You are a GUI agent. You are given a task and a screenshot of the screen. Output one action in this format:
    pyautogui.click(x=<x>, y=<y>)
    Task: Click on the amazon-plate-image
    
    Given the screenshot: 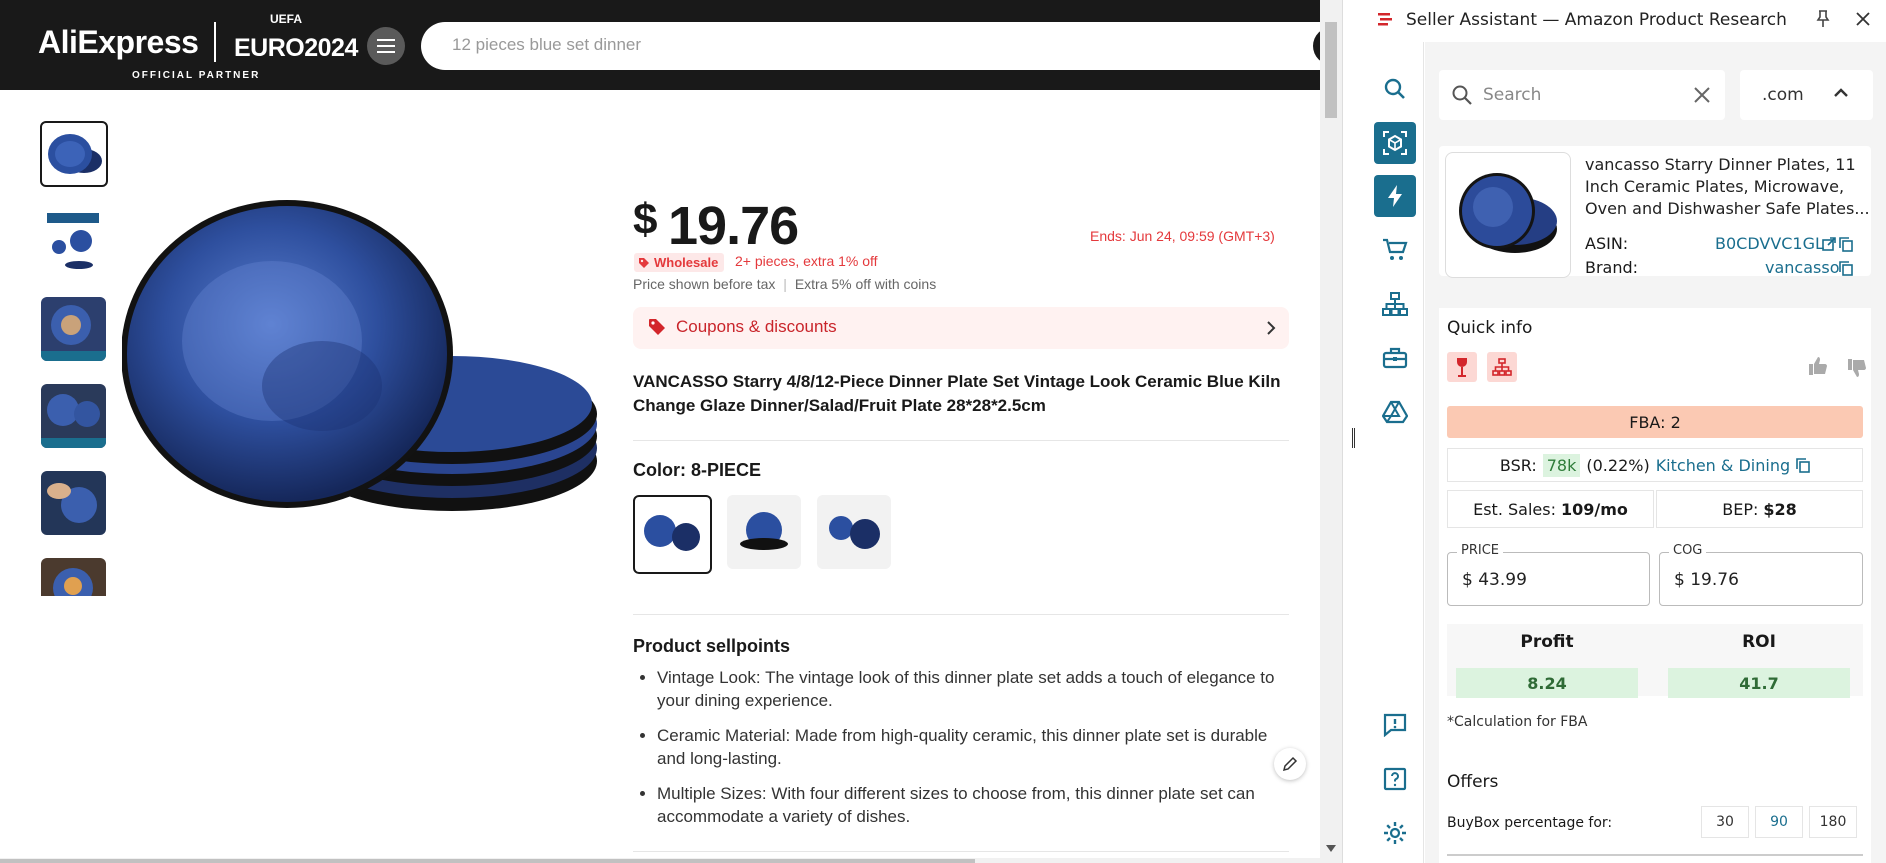 What is the action you would take?
    pyautogui.click(x=1508, y=213)
    